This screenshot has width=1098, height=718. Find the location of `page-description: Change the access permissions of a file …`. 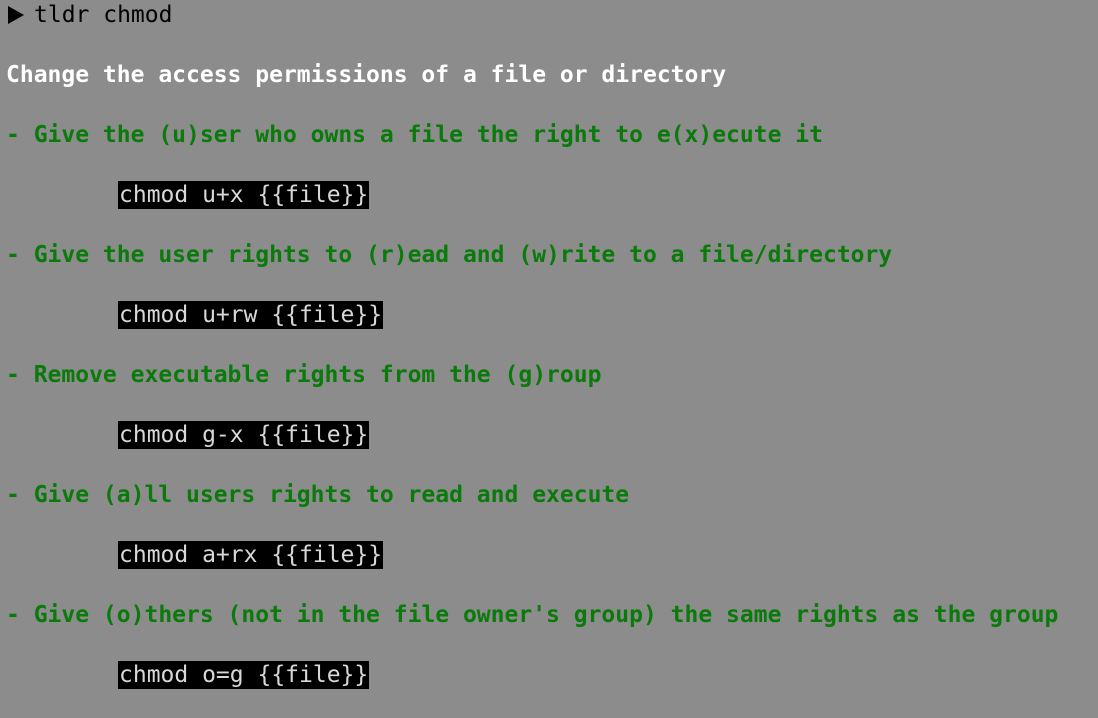

page-description: Change the access permissions of a file … is located at coordinates (366, 75).